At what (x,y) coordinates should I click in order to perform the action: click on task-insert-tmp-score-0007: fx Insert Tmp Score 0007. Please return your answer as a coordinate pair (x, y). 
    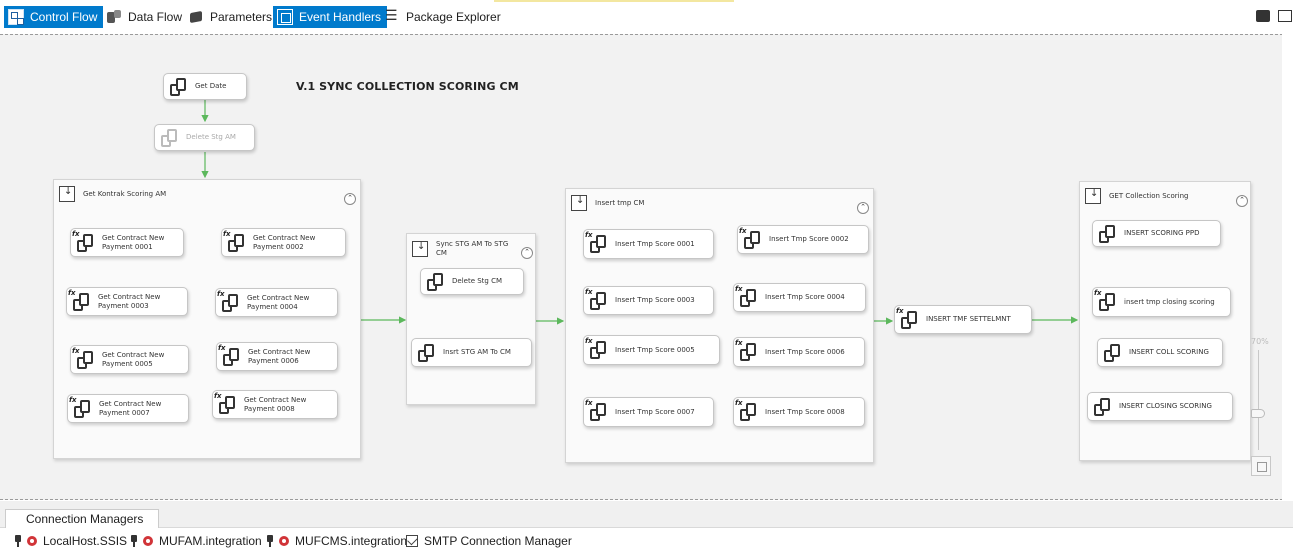
    Looking at the image, I should click on (648, 412).